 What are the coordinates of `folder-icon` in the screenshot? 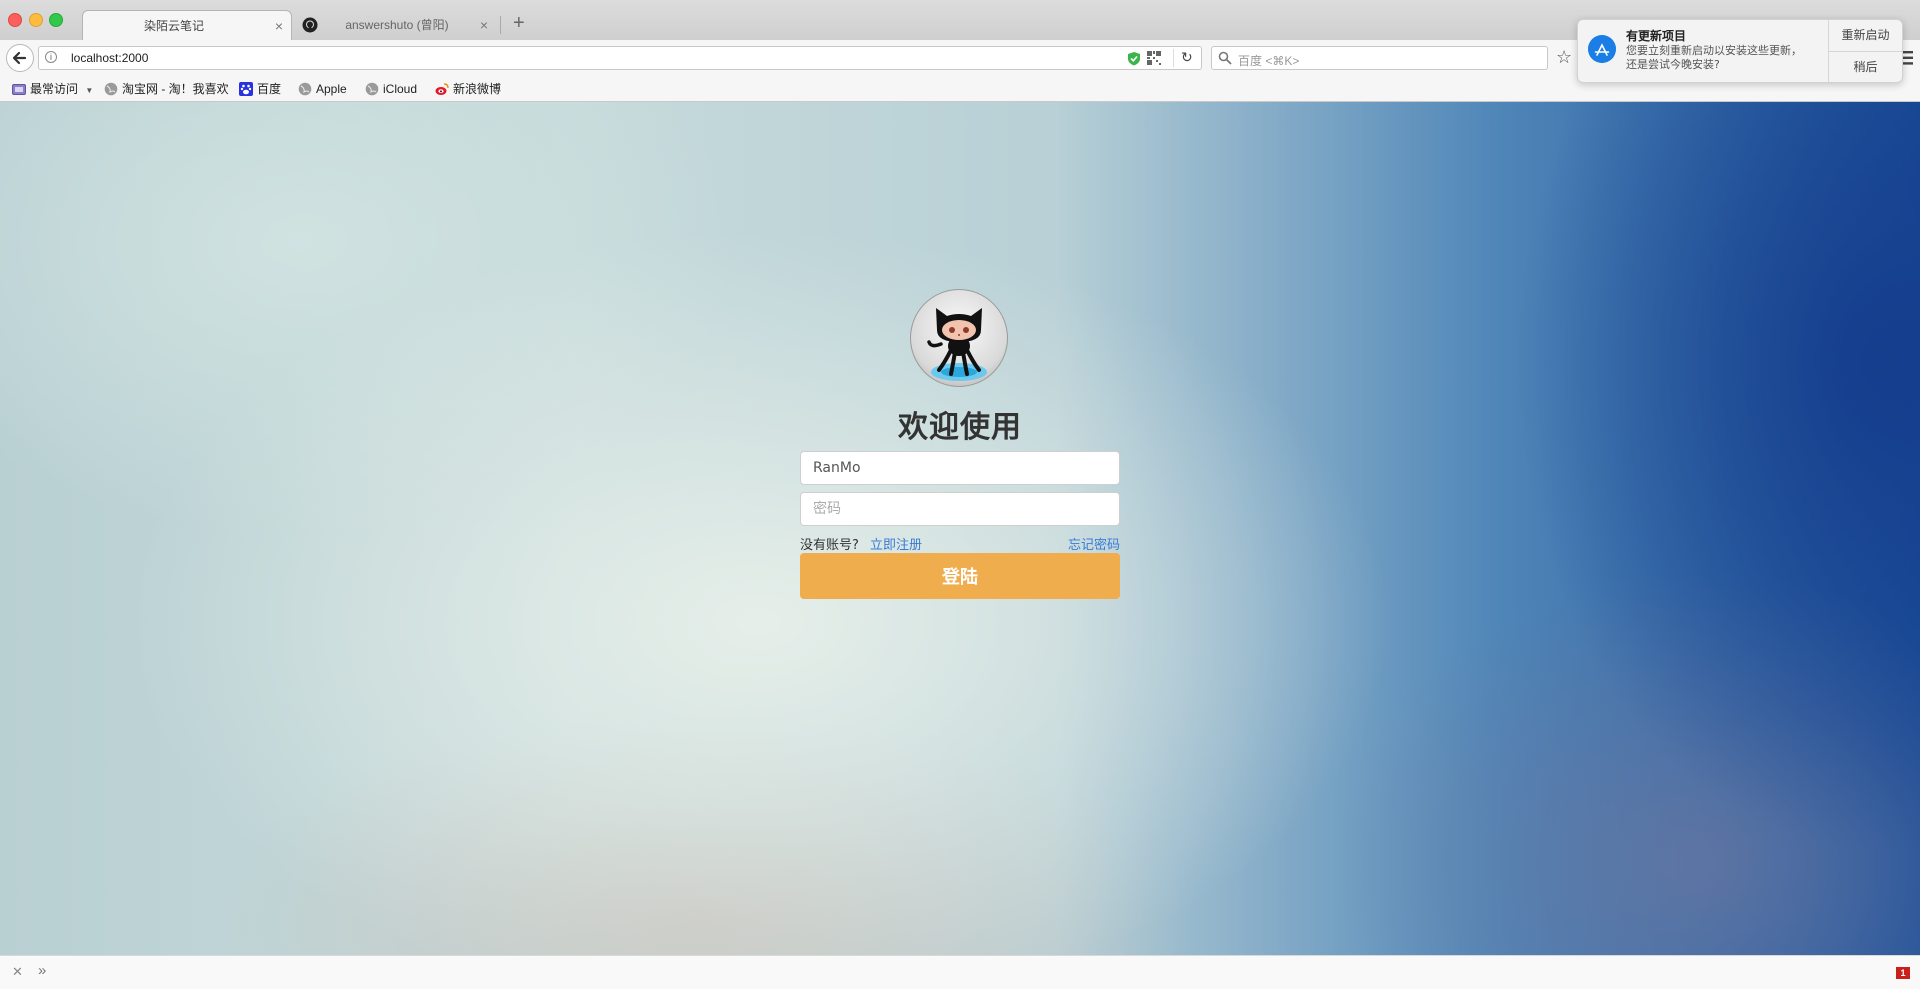 It's located at (19, 89).